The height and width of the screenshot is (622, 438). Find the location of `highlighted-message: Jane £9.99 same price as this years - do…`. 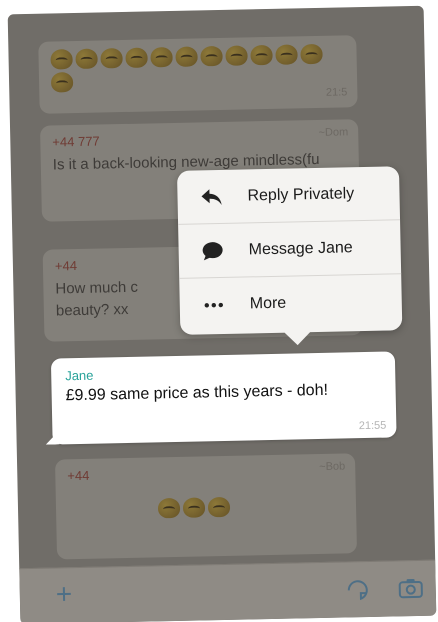

highlighted-message: Jane £9.99 same price as this years - do… is located at coordinates (223, 398).